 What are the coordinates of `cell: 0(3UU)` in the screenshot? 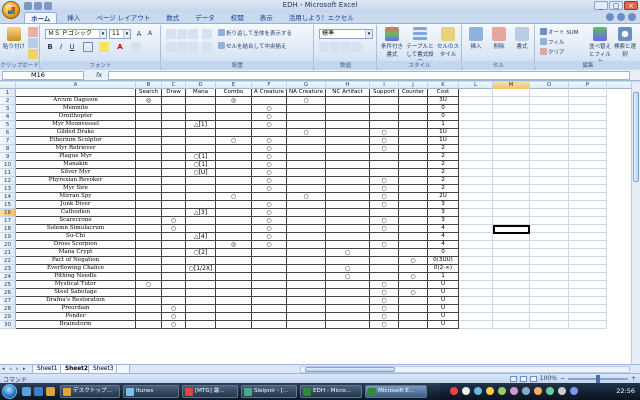 It's located at (443, 261).